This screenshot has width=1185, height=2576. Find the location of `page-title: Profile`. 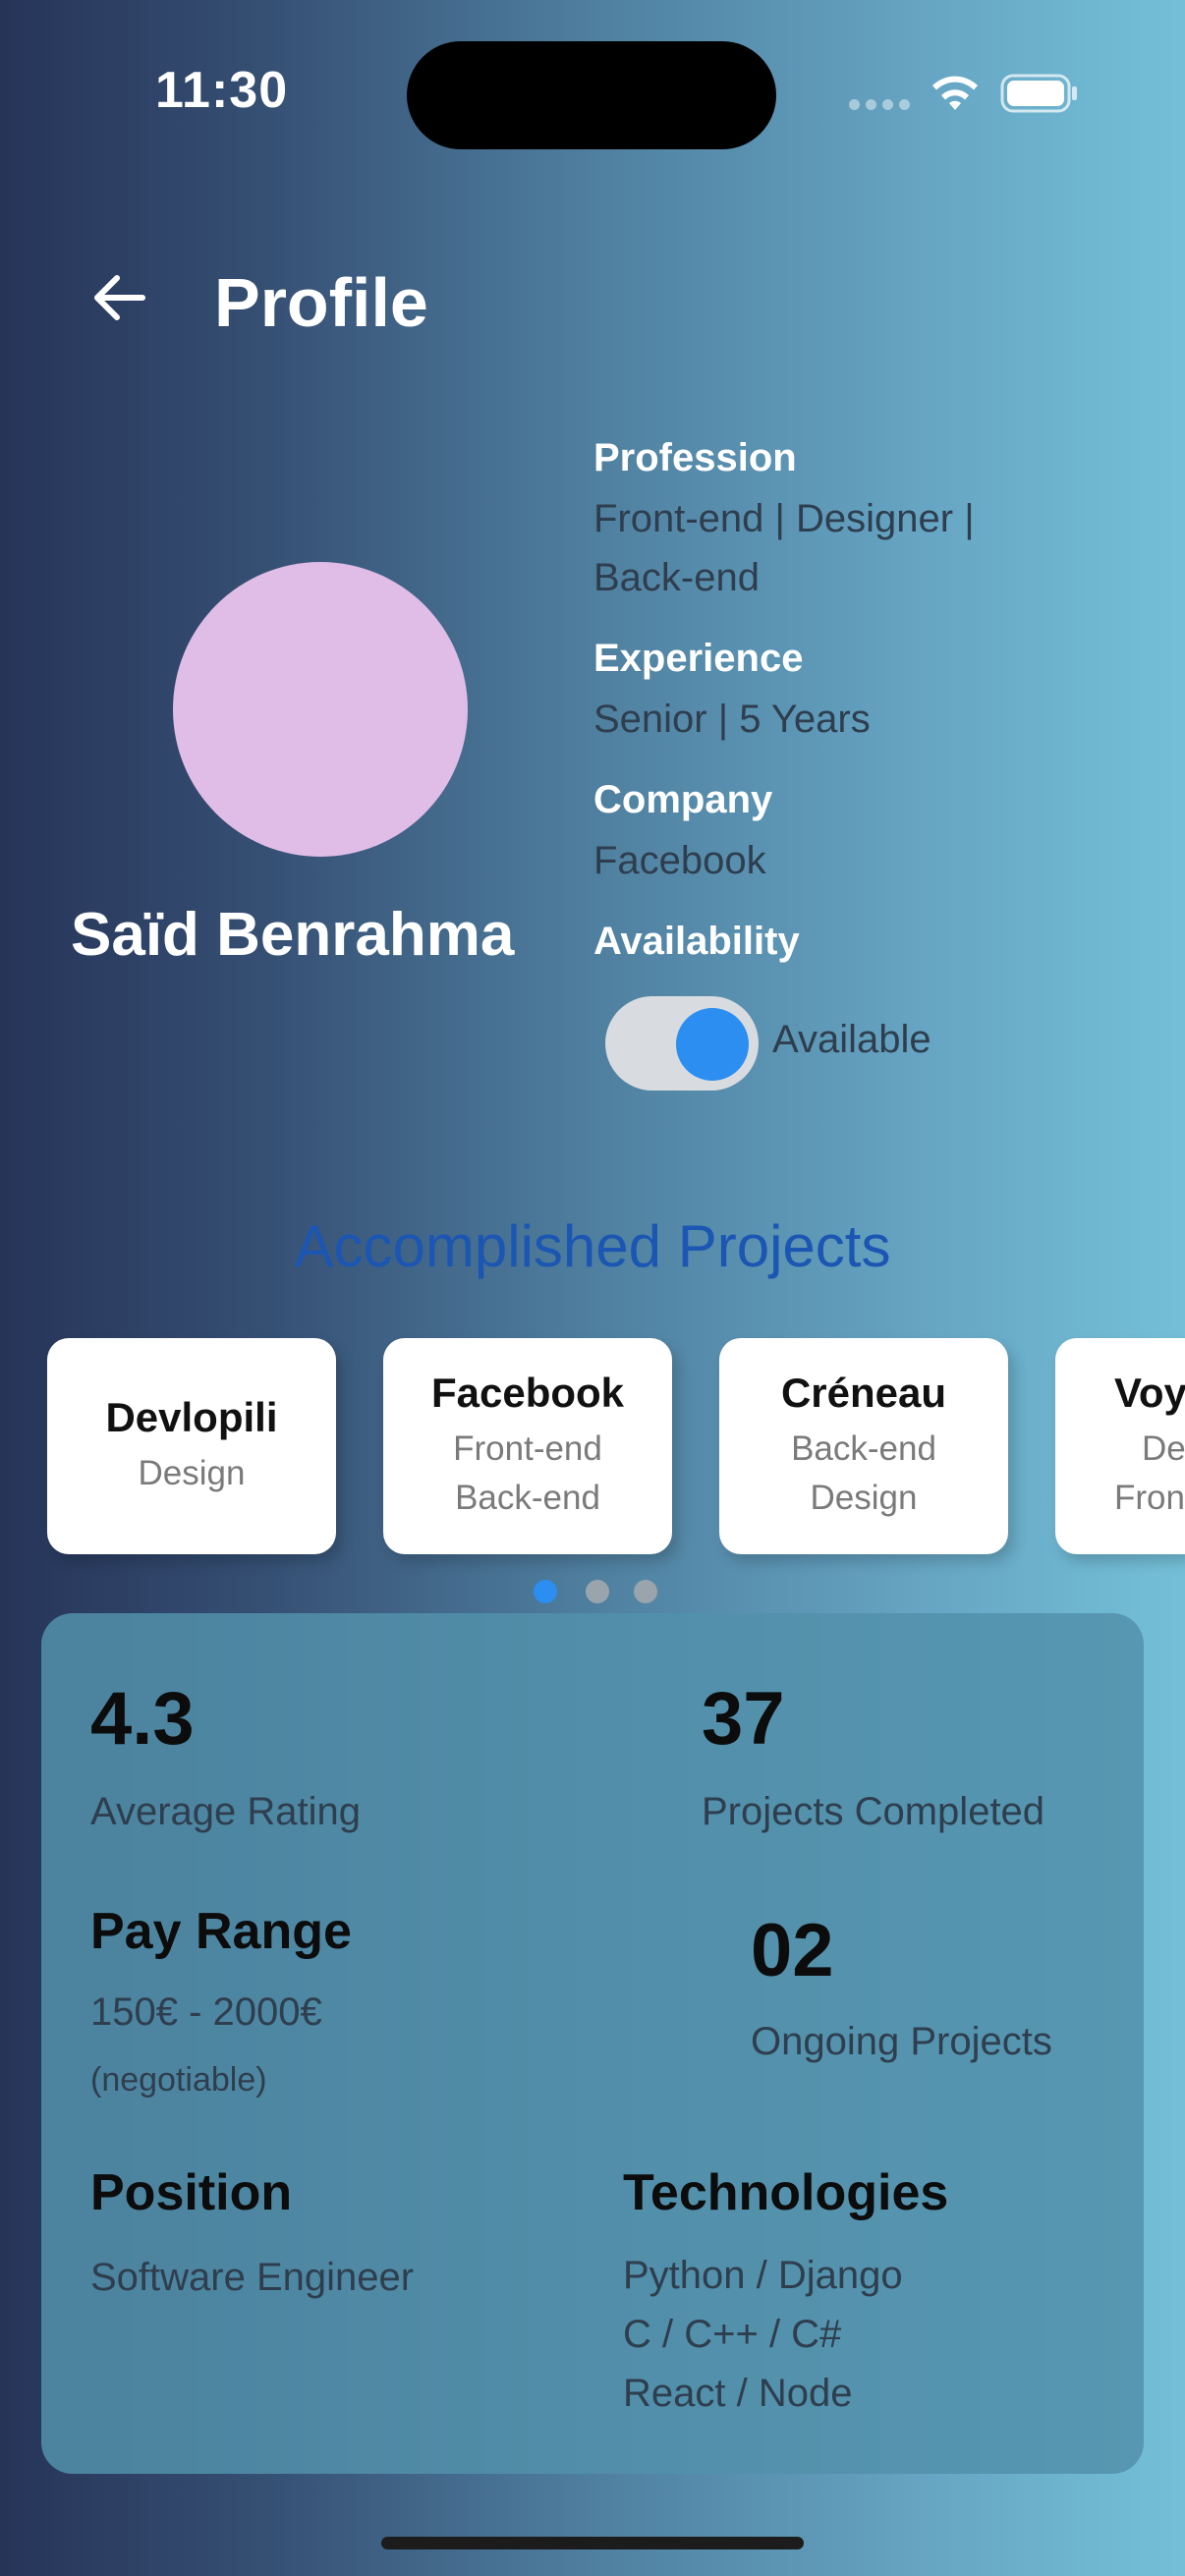

page-title: Profile is located at coordinates (321, 302).